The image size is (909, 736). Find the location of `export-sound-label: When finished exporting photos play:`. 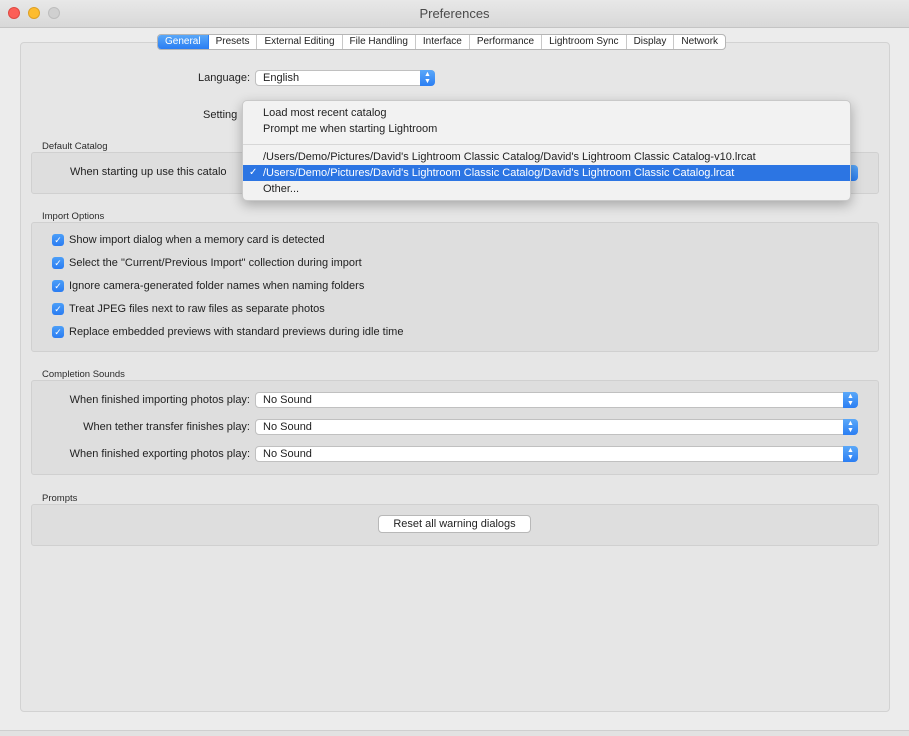

export-sound-label: When finished exporting photos play: is located at coordinates (159, 454).